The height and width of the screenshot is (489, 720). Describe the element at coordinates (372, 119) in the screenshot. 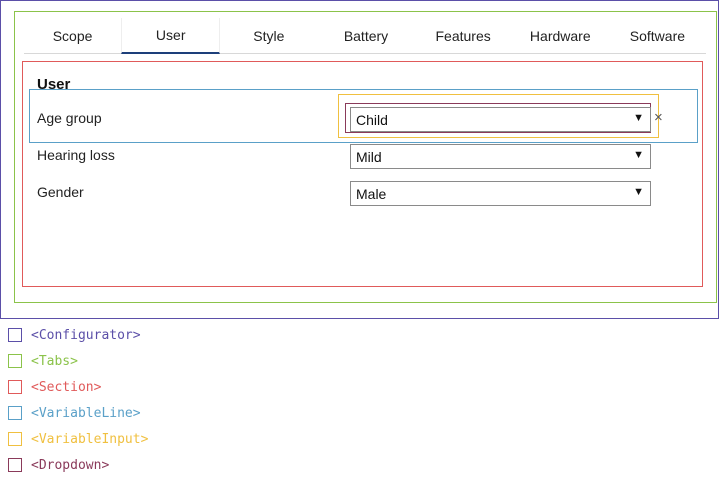

I see `age-group-value: Child` at that location.